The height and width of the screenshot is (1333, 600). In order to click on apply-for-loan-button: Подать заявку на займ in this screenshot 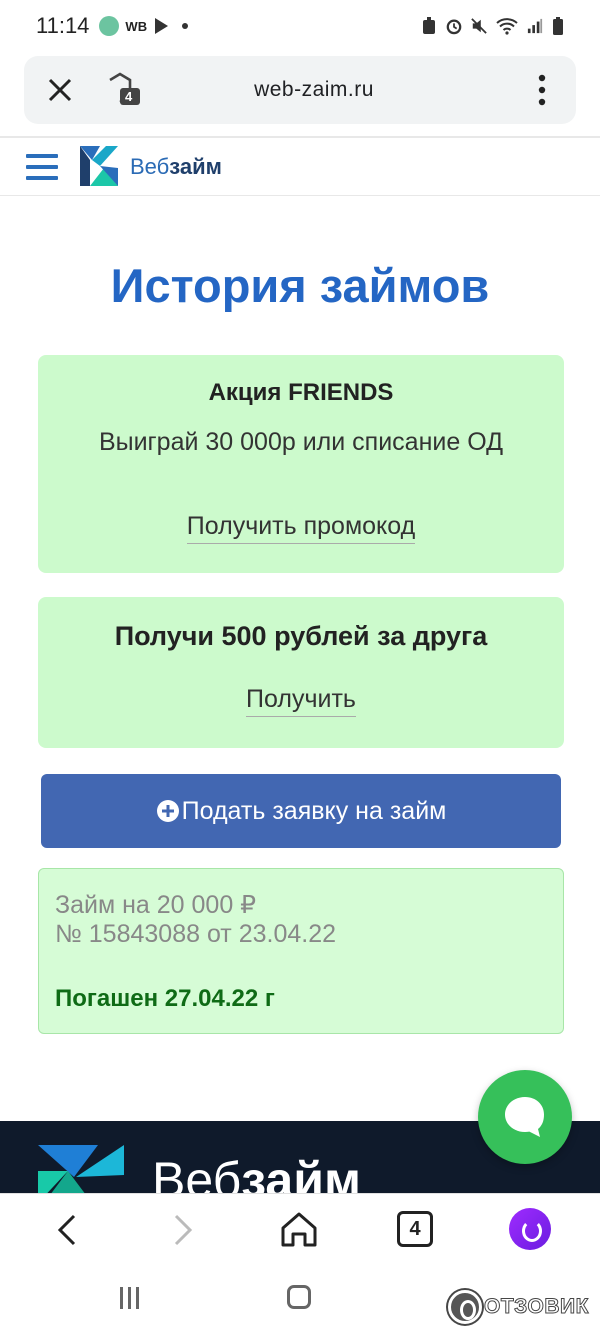, I will do `click(301, 811)`.